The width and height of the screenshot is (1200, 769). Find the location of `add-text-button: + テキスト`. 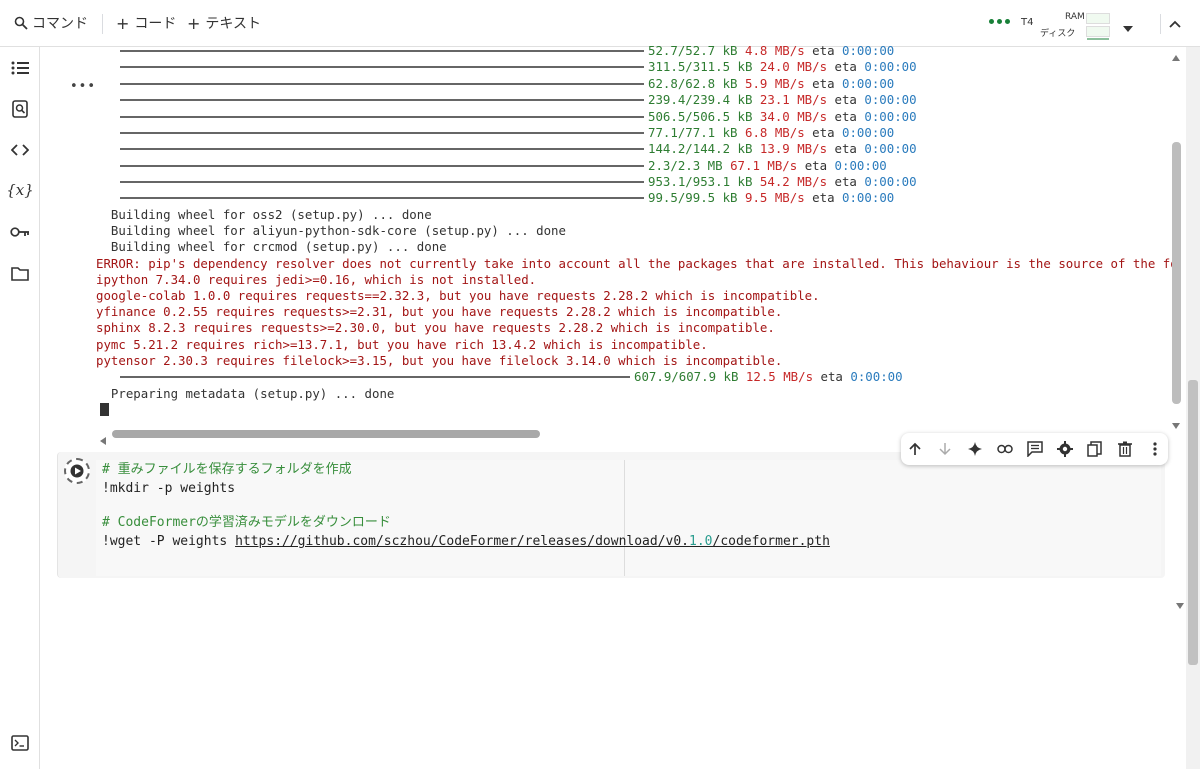

add-text-button: + テキスト is located at coordinates (224, 23).